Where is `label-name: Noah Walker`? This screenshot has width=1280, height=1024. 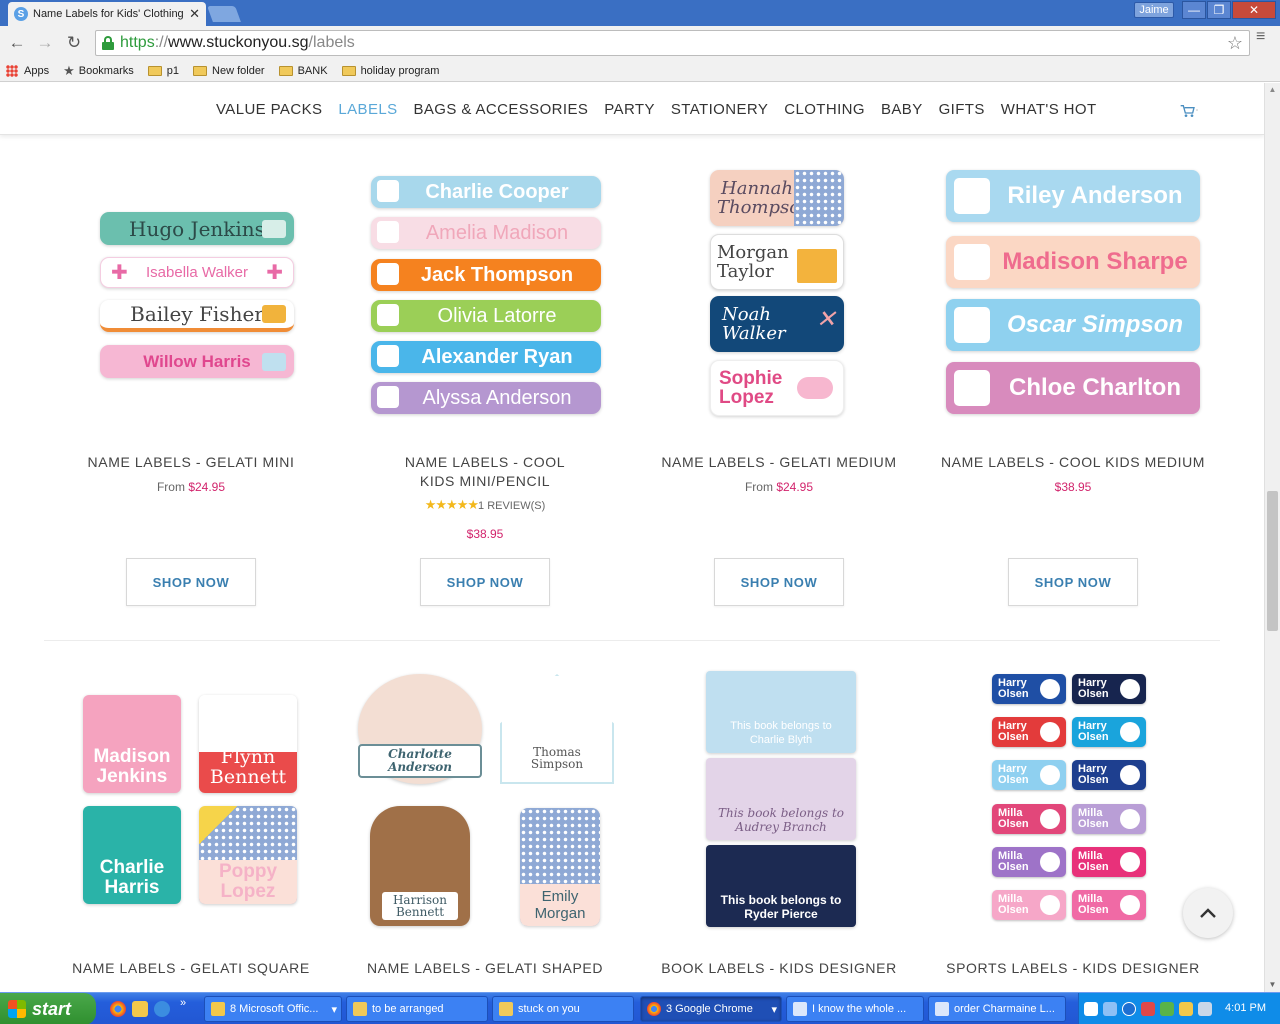
label-name: Noah Walker is located at coordinates (754, 324).